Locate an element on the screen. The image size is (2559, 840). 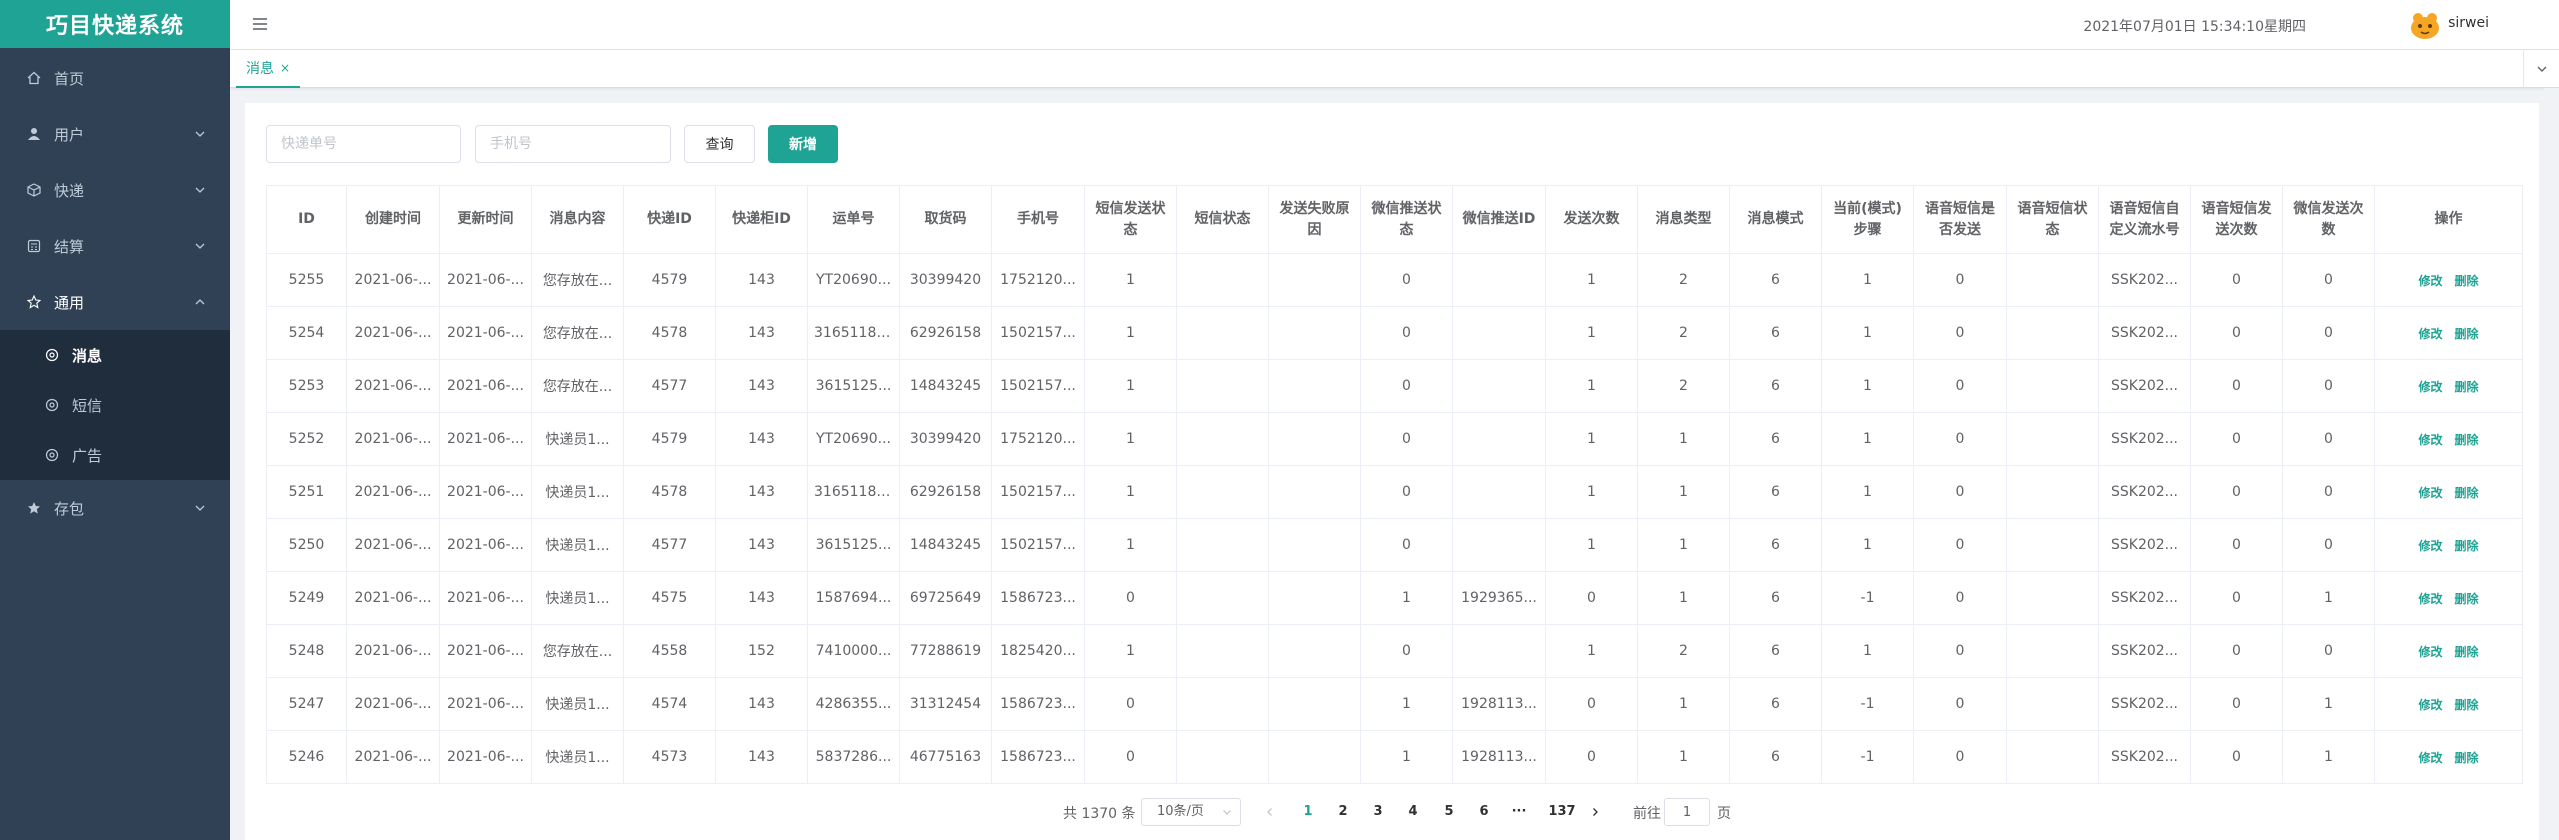
page-3: 3 is located at coordinates (1378, 812).